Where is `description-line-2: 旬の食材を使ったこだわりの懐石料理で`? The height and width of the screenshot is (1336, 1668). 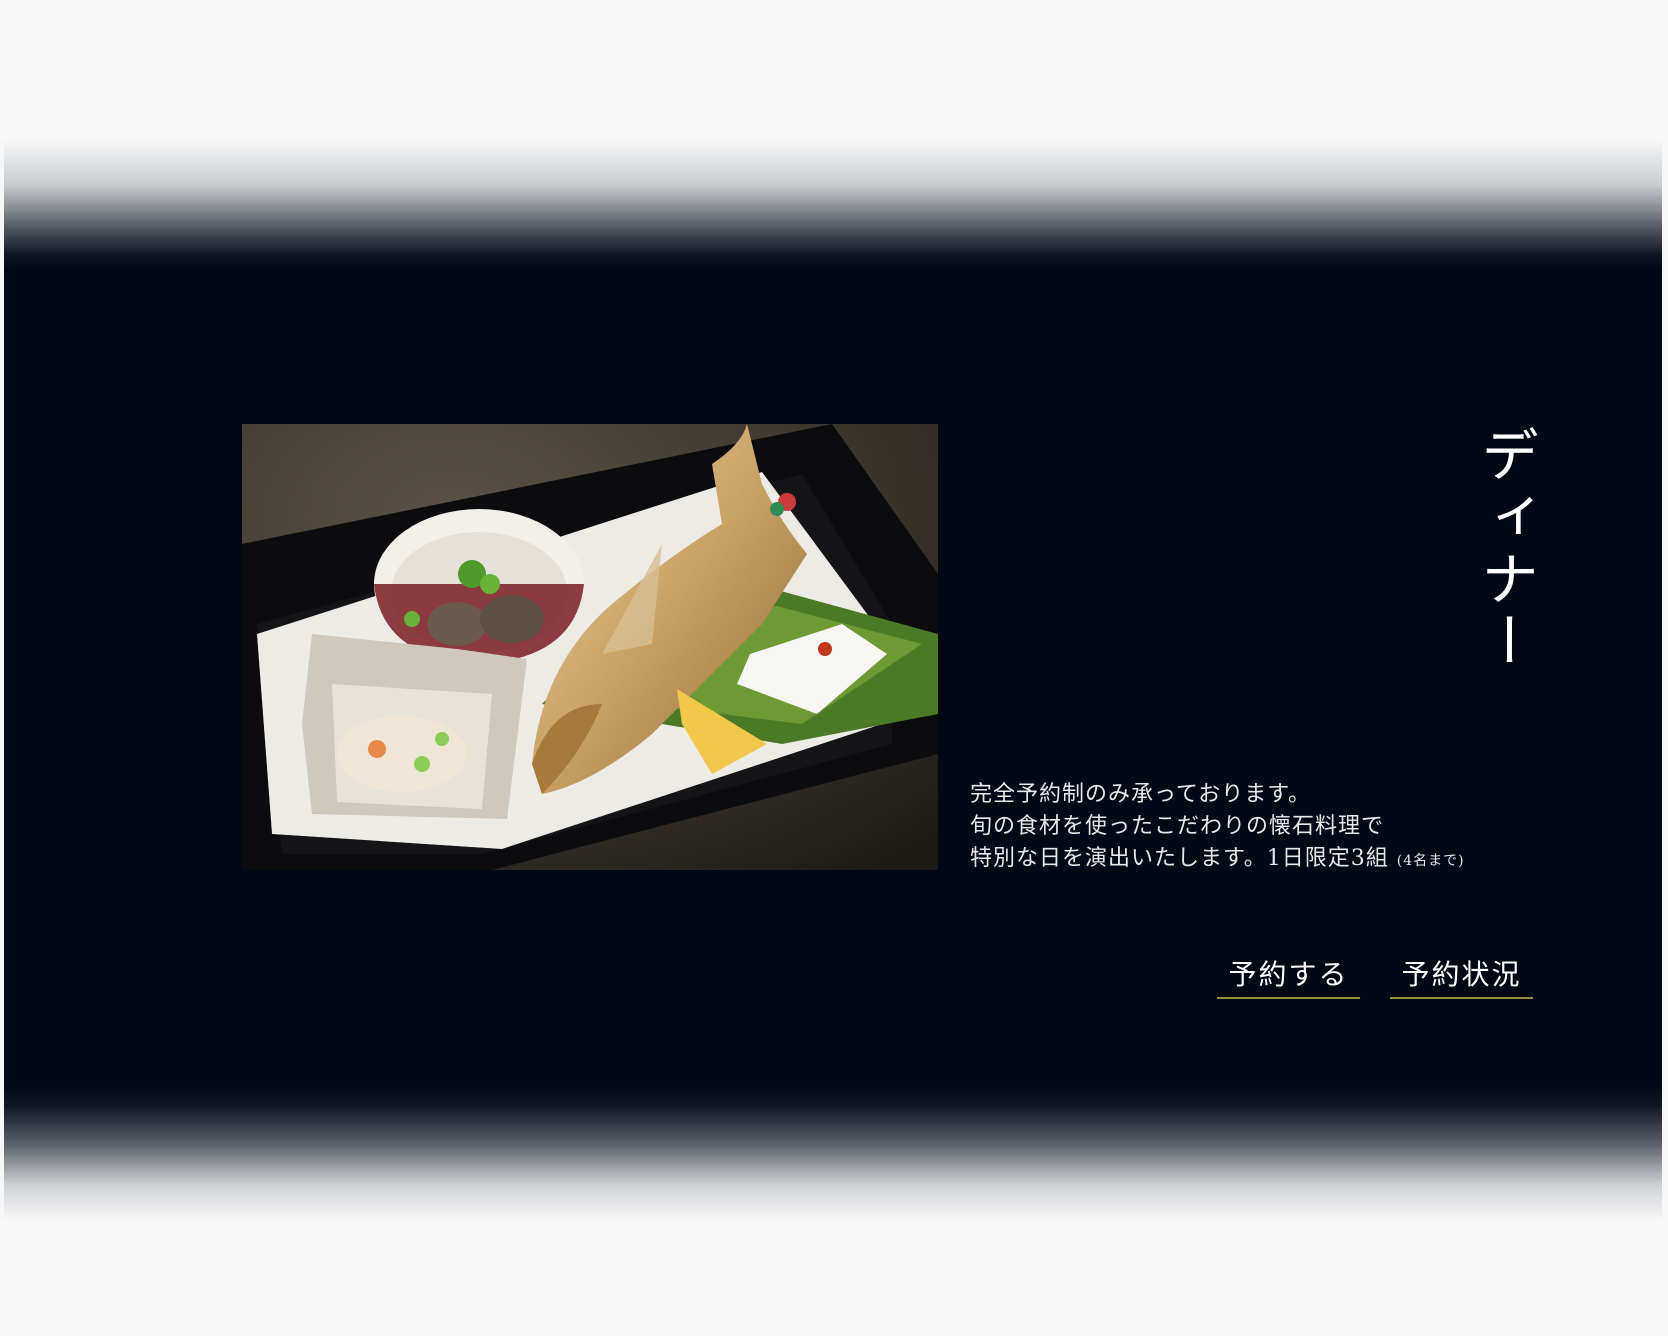 description-line-2: 旬の食材を使ったこだわりの懐石料理で is located at coordinates (1177, 826).